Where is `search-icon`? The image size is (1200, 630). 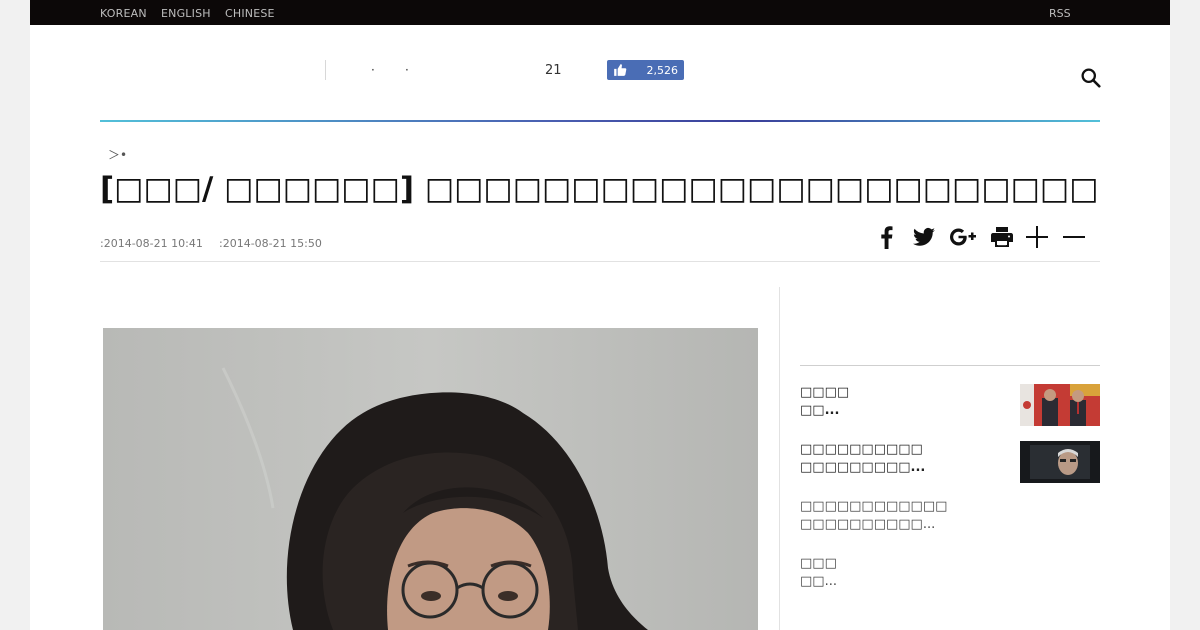 search-icon is located at coordinates (1090, 77).